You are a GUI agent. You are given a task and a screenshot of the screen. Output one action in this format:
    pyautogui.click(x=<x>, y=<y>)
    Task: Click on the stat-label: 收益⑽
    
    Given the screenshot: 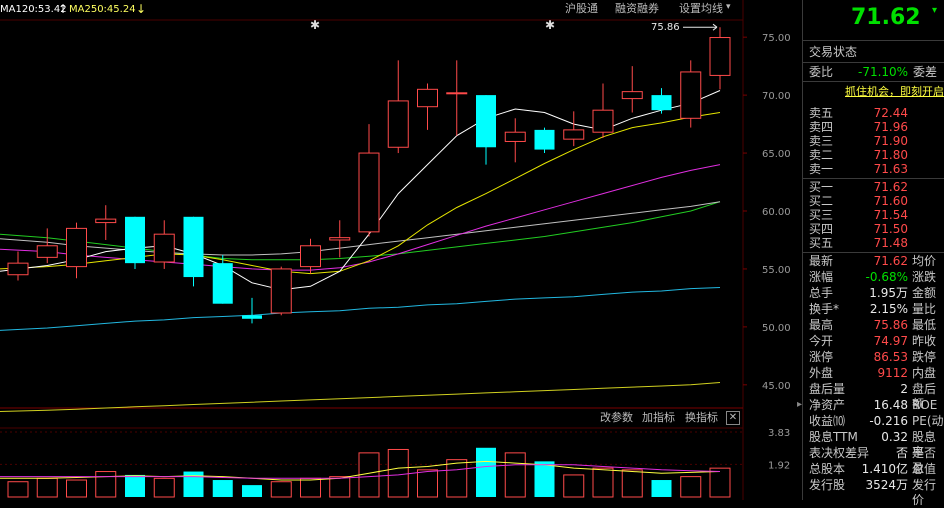 What is the action you would take?
    pyautogui.click(x=827, y=421)
    